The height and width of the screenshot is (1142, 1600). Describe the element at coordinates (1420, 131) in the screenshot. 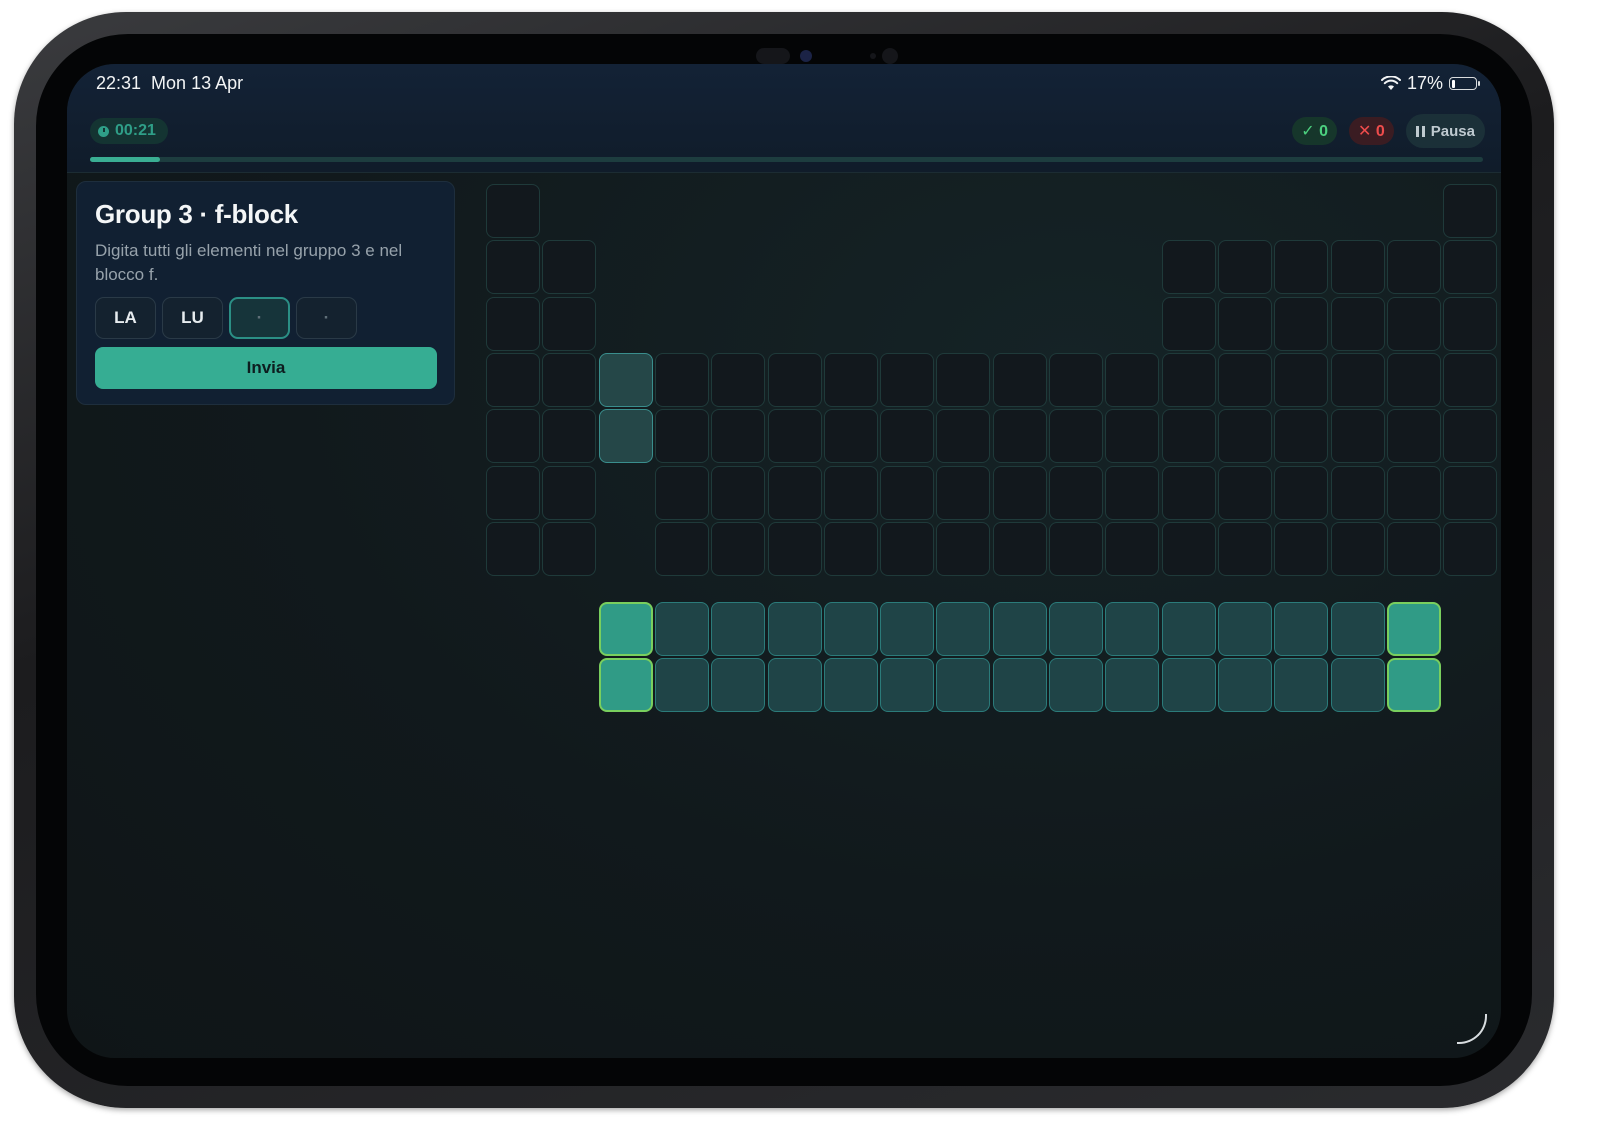

I see `pause-icon` at that location.